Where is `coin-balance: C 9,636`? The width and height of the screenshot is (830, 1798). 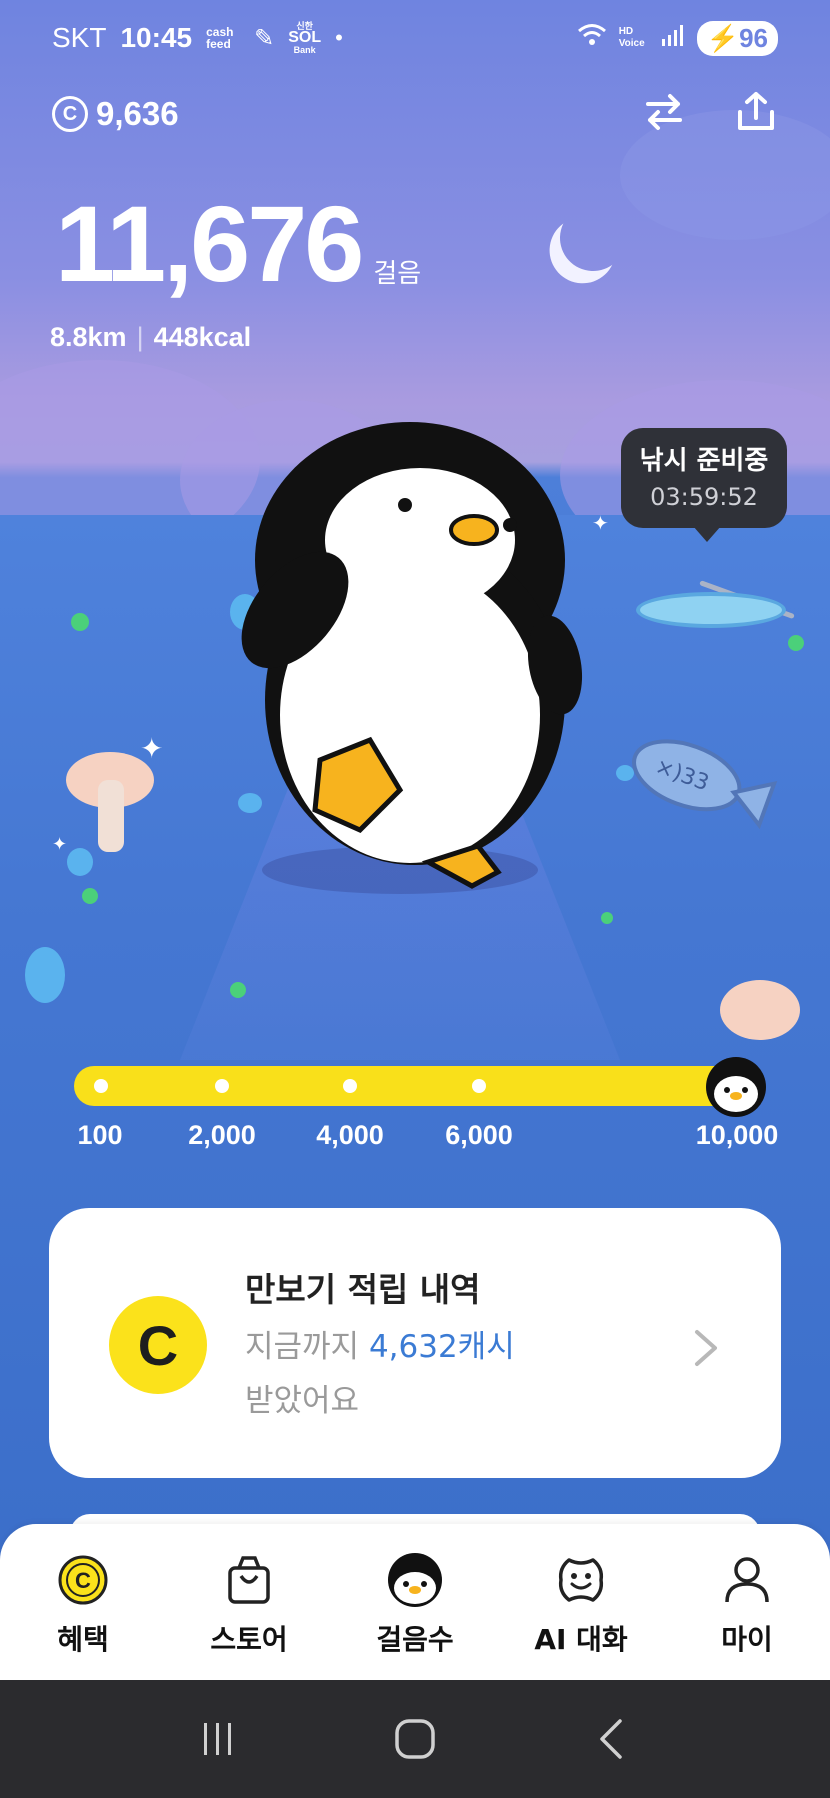 coin-balance: C 9,636 is located at coordinates (115, 114).